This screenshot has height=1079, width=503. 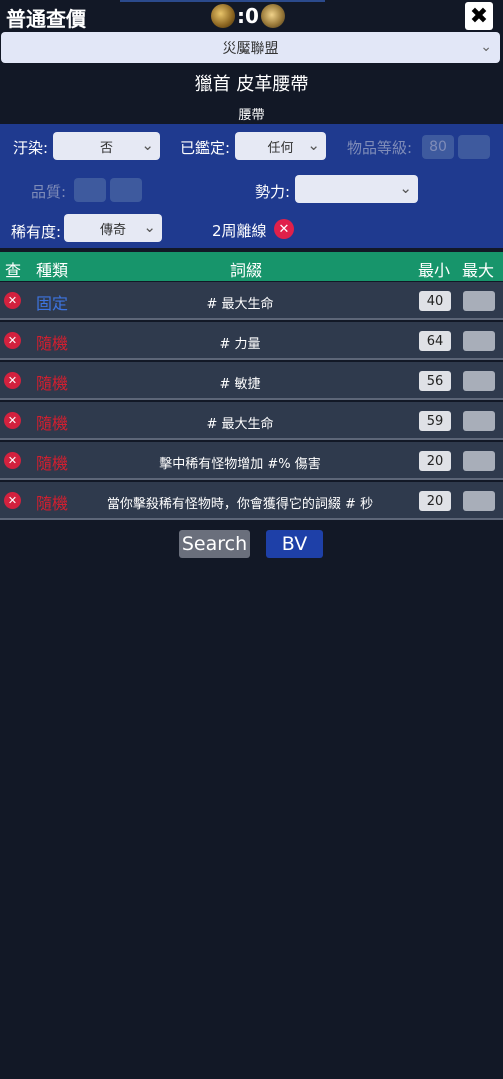 What do you see at coordinates (272, 16) in the screenshot?
I see `divine-orb-icon` at bounding box center [272, 16].